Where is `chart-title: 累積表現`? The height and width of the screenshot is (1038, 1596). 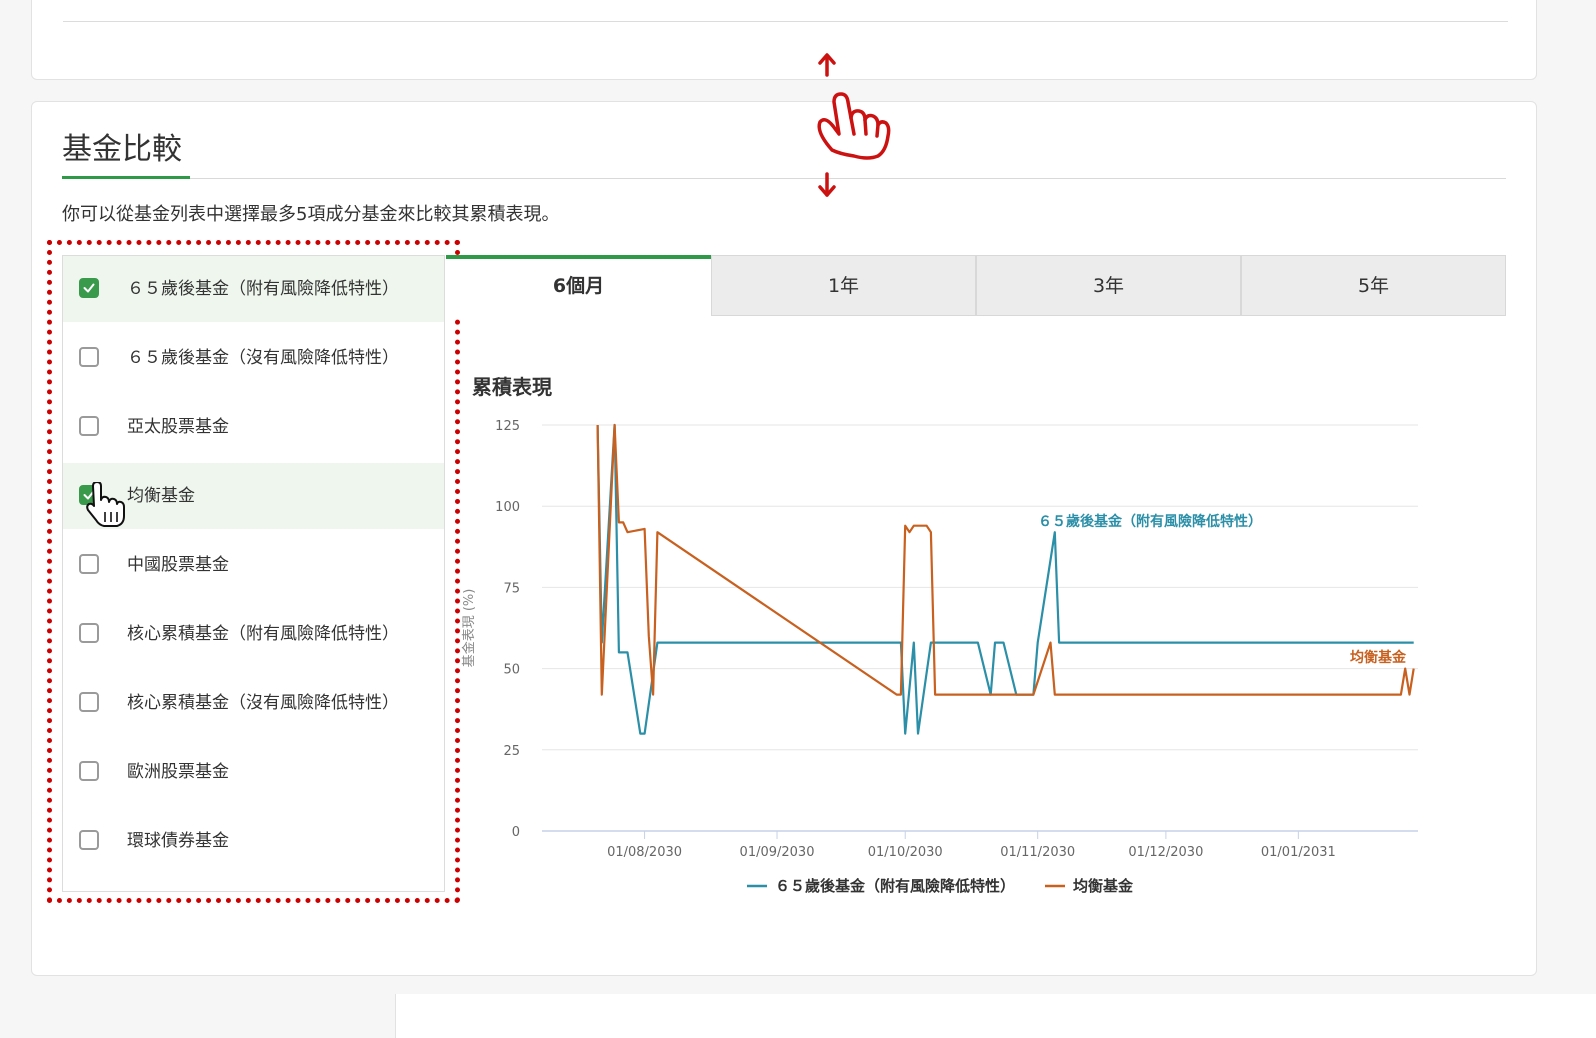
chart-title: 累積表現 is located at coordinates (512, 387).